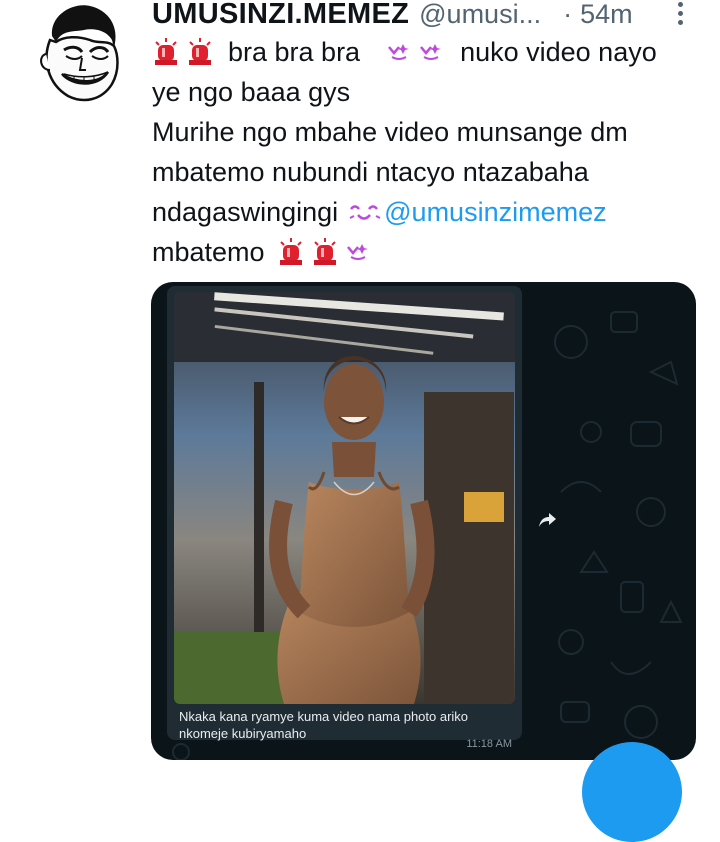  I want to click on display-name: UMUSINZI.MEMEZ, so click(280, 15).